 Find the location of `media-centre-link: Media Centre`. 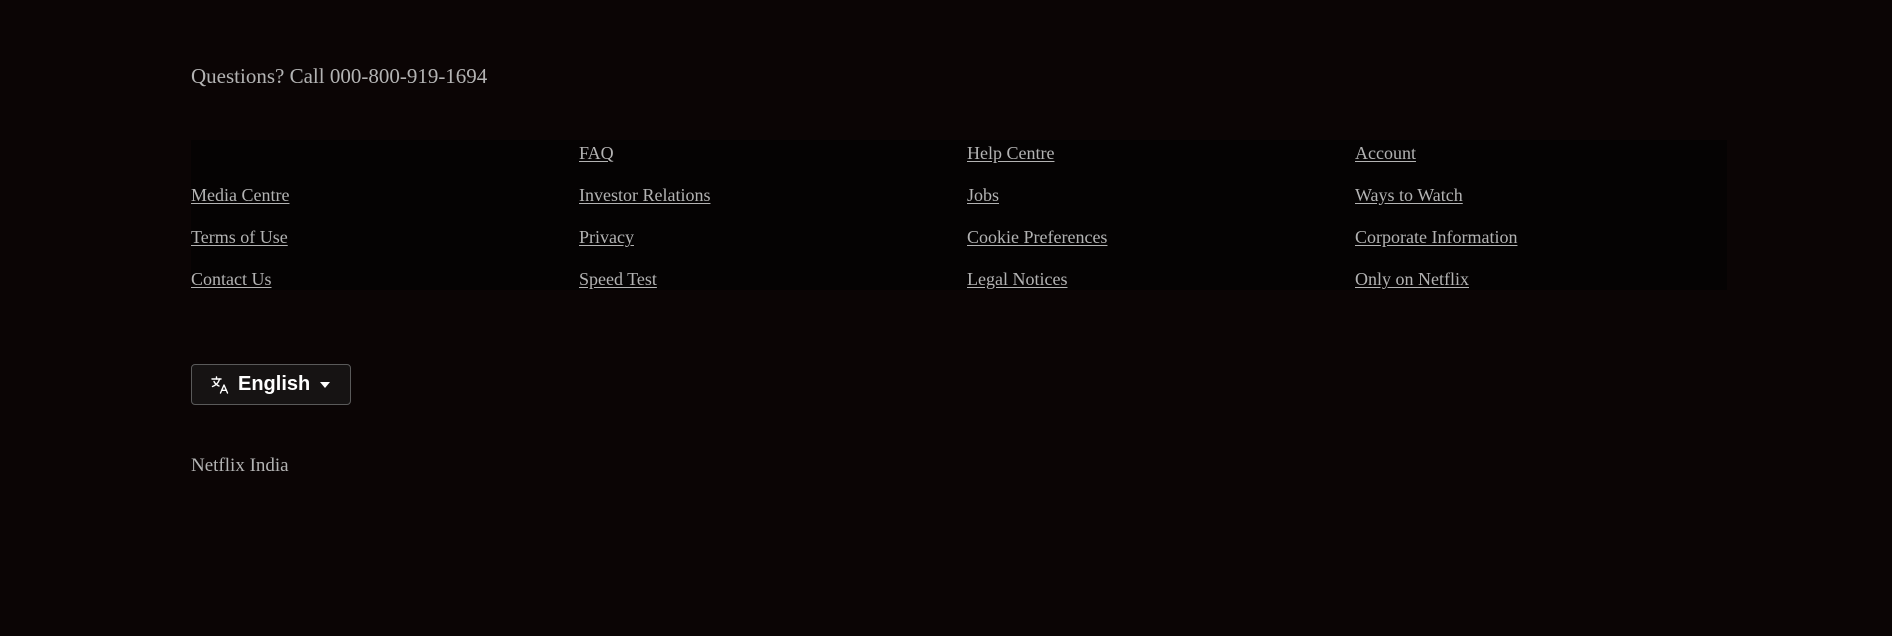

media-centre-link: Media Centre is located at coordinates (240, 195).